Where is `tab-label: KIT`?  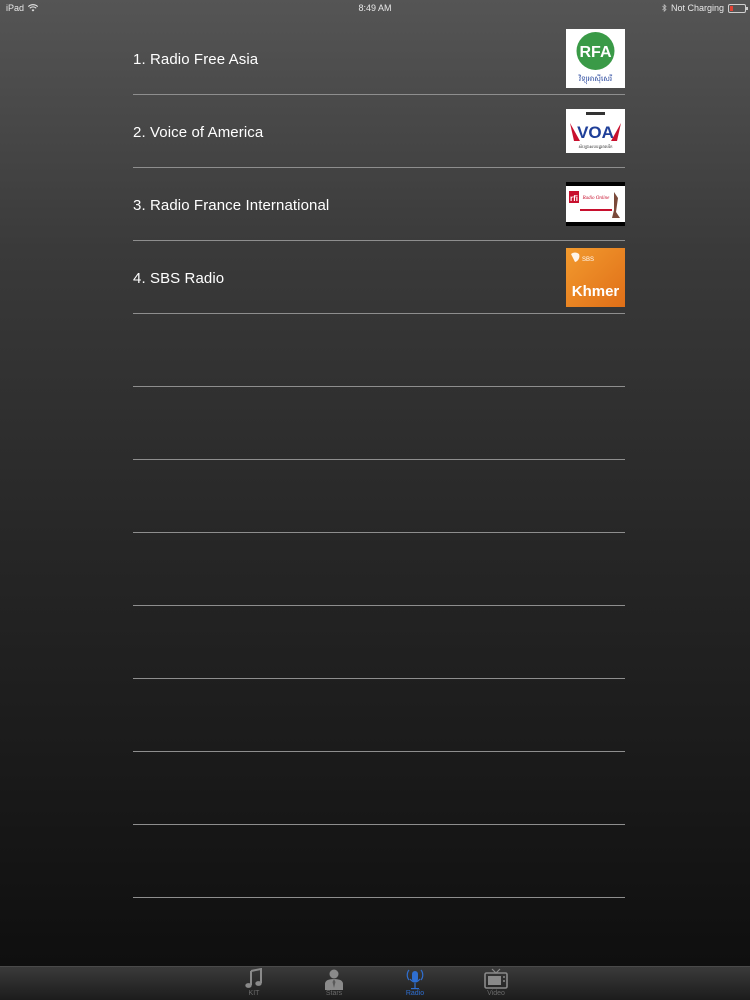
tab-label: KIT is located at coordinates (254, 993).